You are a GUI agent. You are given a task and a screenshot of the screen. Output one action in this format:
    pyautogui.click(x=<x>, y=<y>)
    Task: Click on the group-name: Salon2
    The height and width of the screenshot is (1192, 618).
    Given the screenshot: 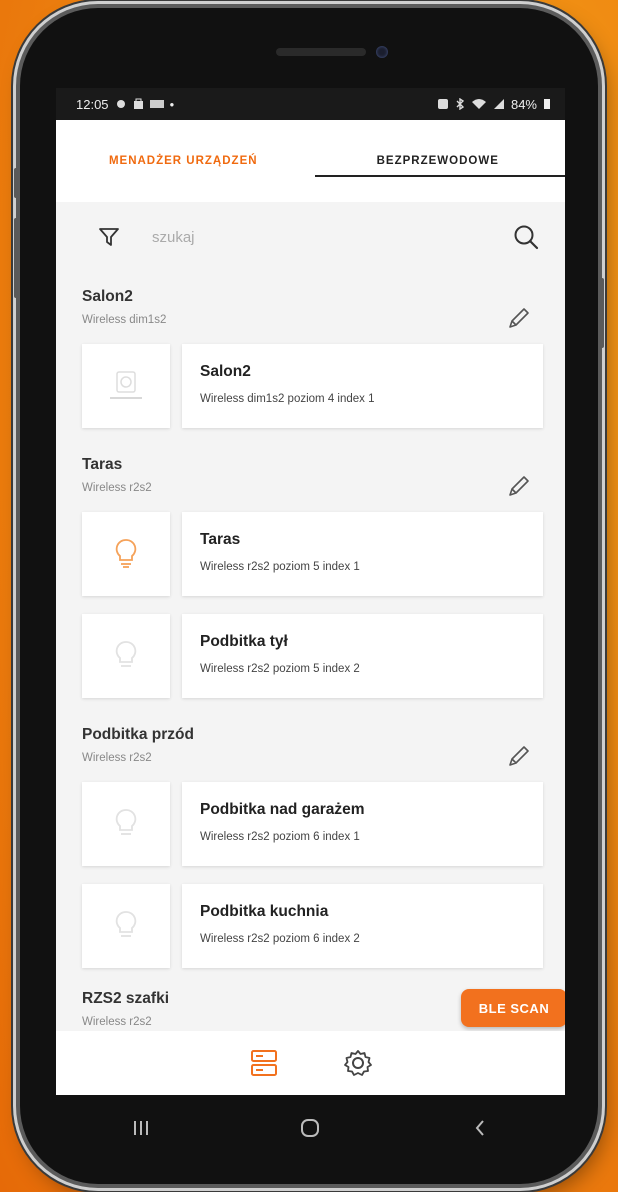 What is the action you would take?
    pyautogui.click(x=107, y=296)
    